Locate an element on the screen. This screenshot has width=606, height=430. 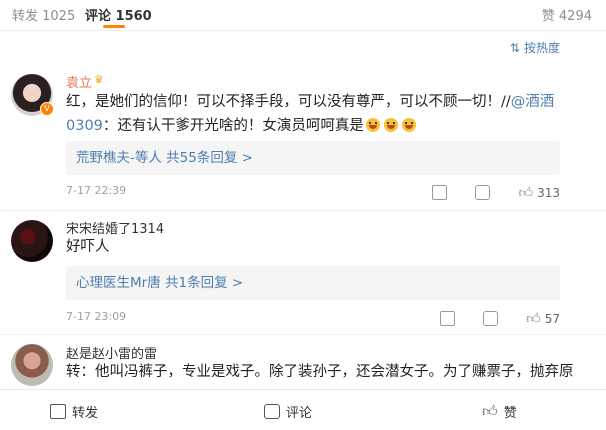
member-crown-icon: ♛ is located at coordinates (99, 79).